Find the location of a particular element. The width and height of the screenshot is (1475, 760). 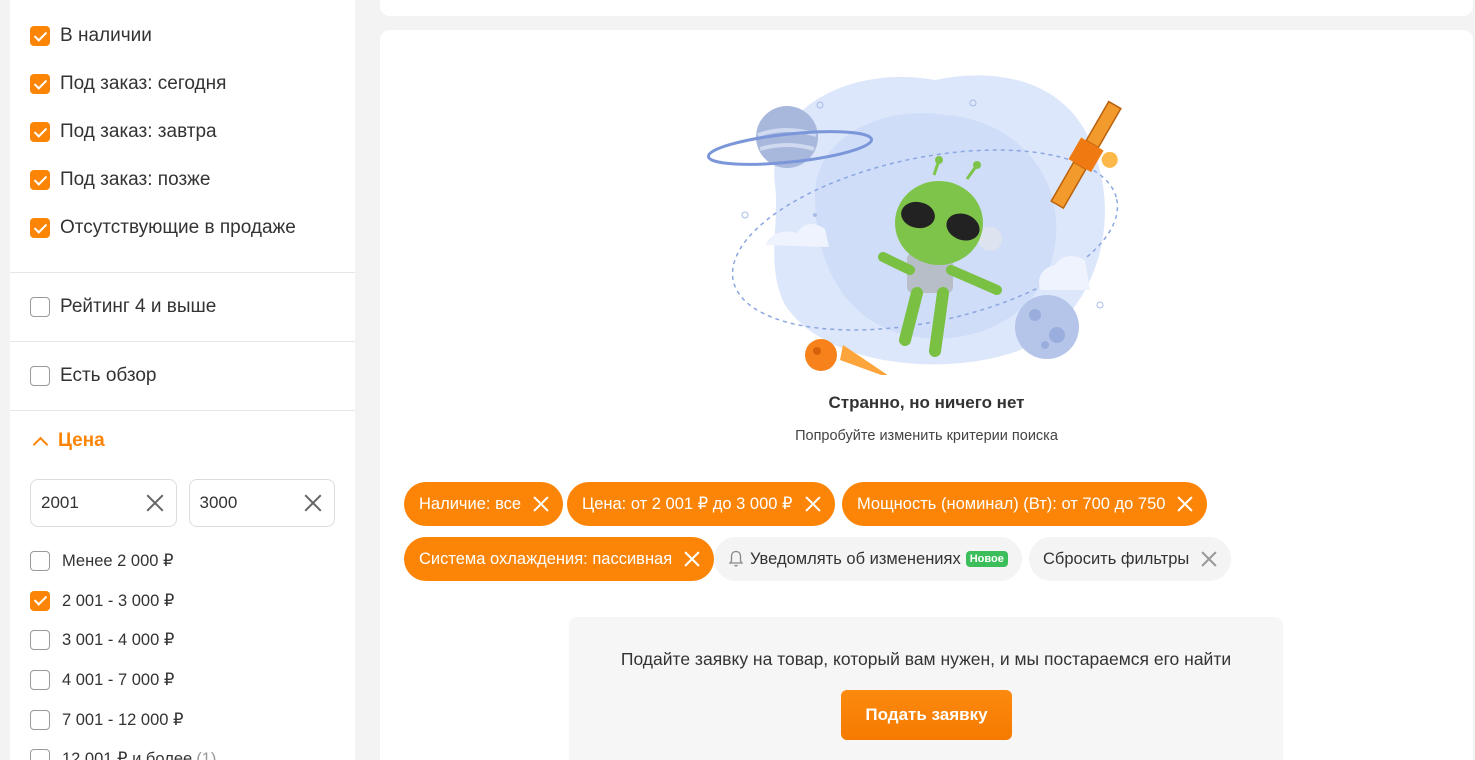

chip-label: Система охлаждения: пассивная is located at coordinates (546, 558).